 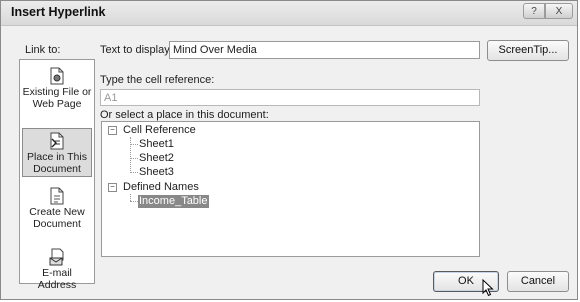 I want to click on tree-cell-reference: Cell Reference, so click(x=159, y=130).